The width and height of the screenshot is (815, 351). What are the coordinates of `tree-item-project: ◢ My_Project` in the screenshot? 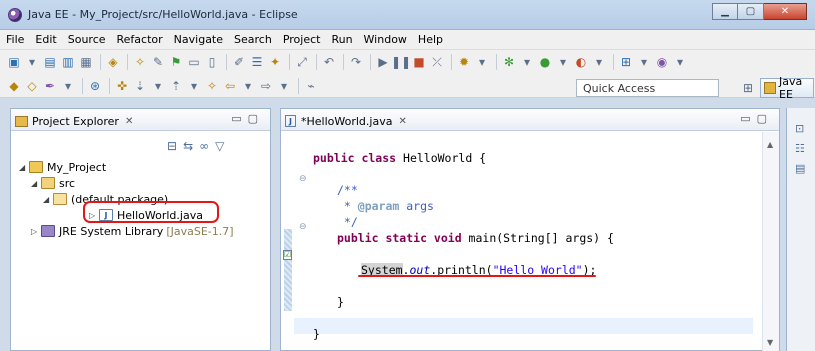 It's located at (62, 167).